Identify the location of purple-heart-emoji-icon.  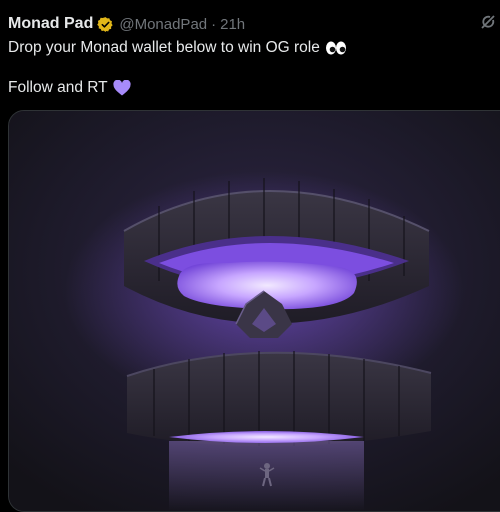
(122, 87).